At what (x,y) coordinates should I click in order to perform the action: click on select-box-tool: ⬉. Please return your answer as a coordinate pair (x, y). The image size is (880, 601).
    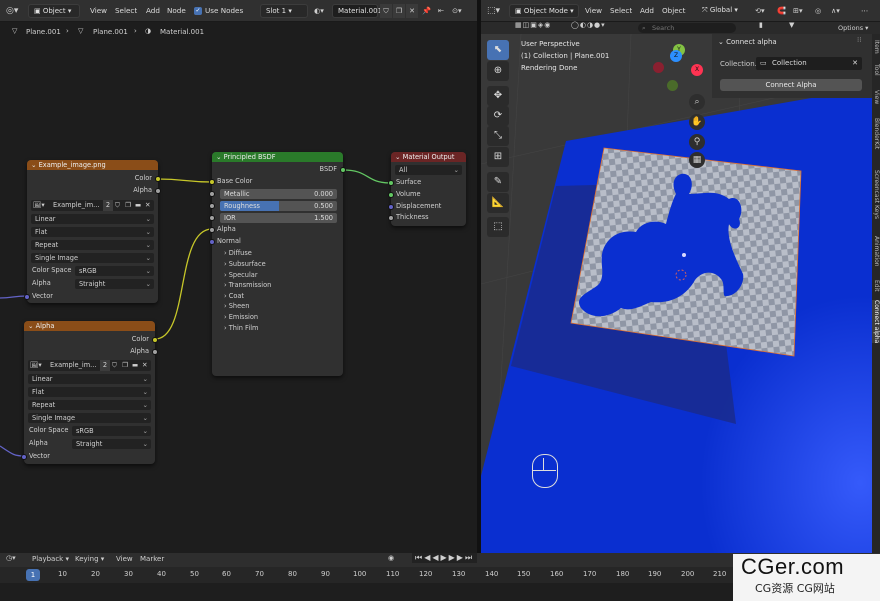
    Looking at the image, I should click on (498, 50).